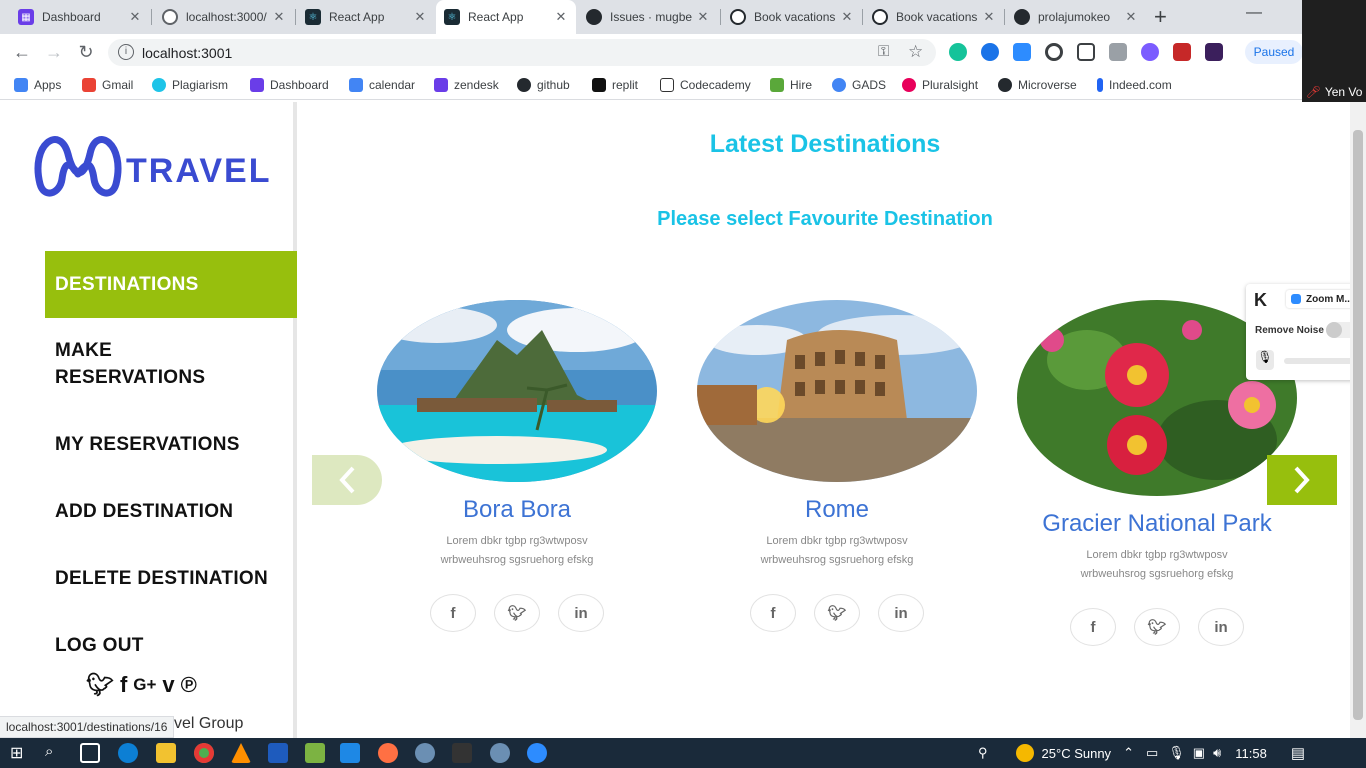 This screenshot has height=768, width=1366. What do you see at coordinates (1217, 753) in the screenshot?
I see `volume-icon: 🔊︎` at bounding box center [1217, 753].